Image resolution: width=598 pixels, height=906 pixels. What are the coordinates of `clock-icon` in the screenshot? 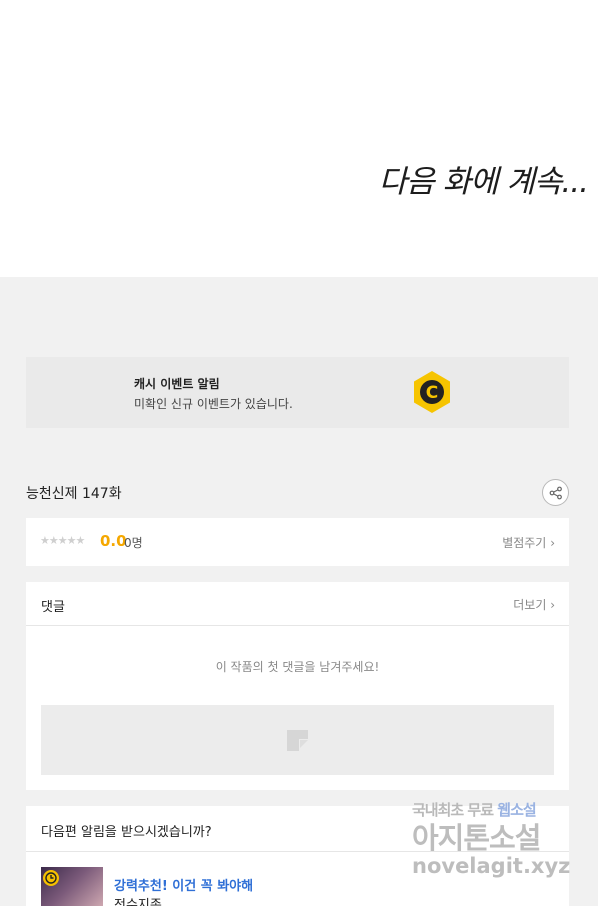 It's located at (51, 878).